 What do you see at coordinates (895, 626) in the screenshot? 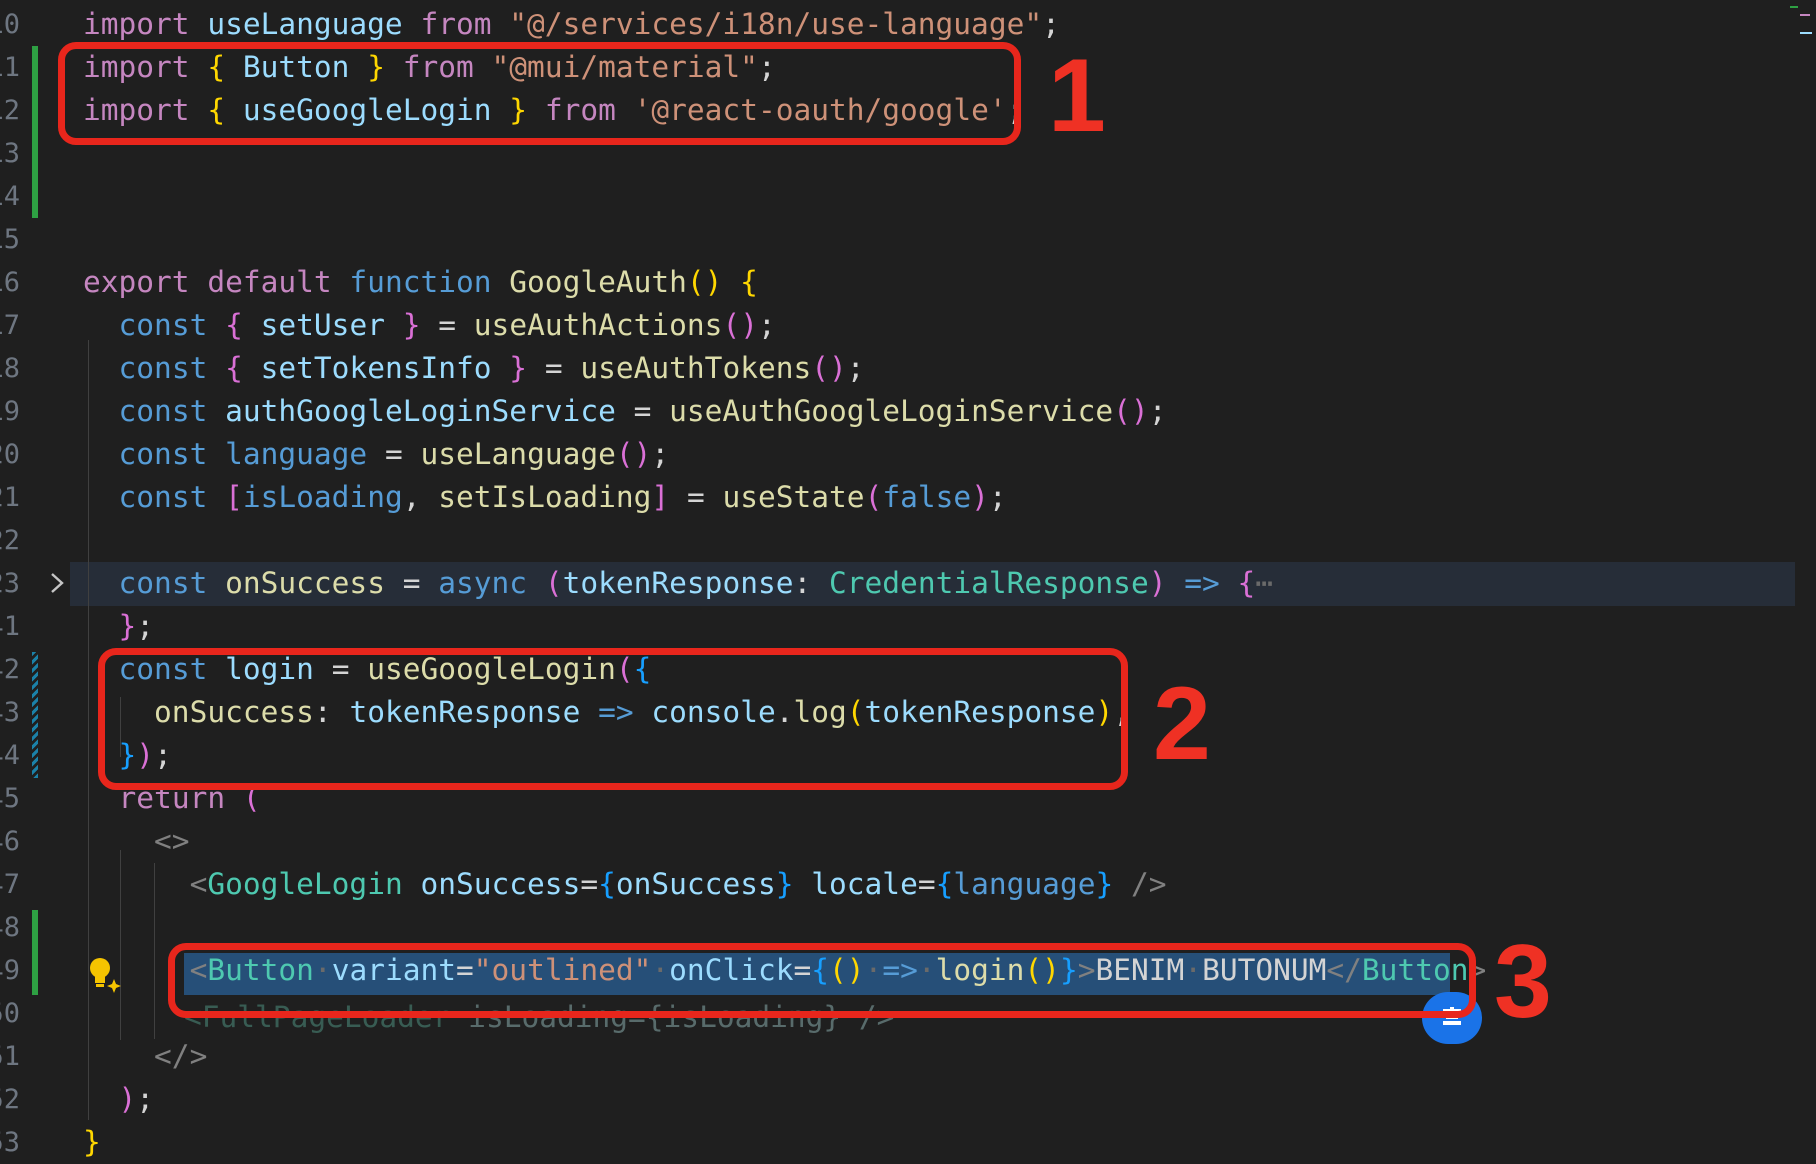
I see `code-line: 41 };` at bounding box center [895, 626].